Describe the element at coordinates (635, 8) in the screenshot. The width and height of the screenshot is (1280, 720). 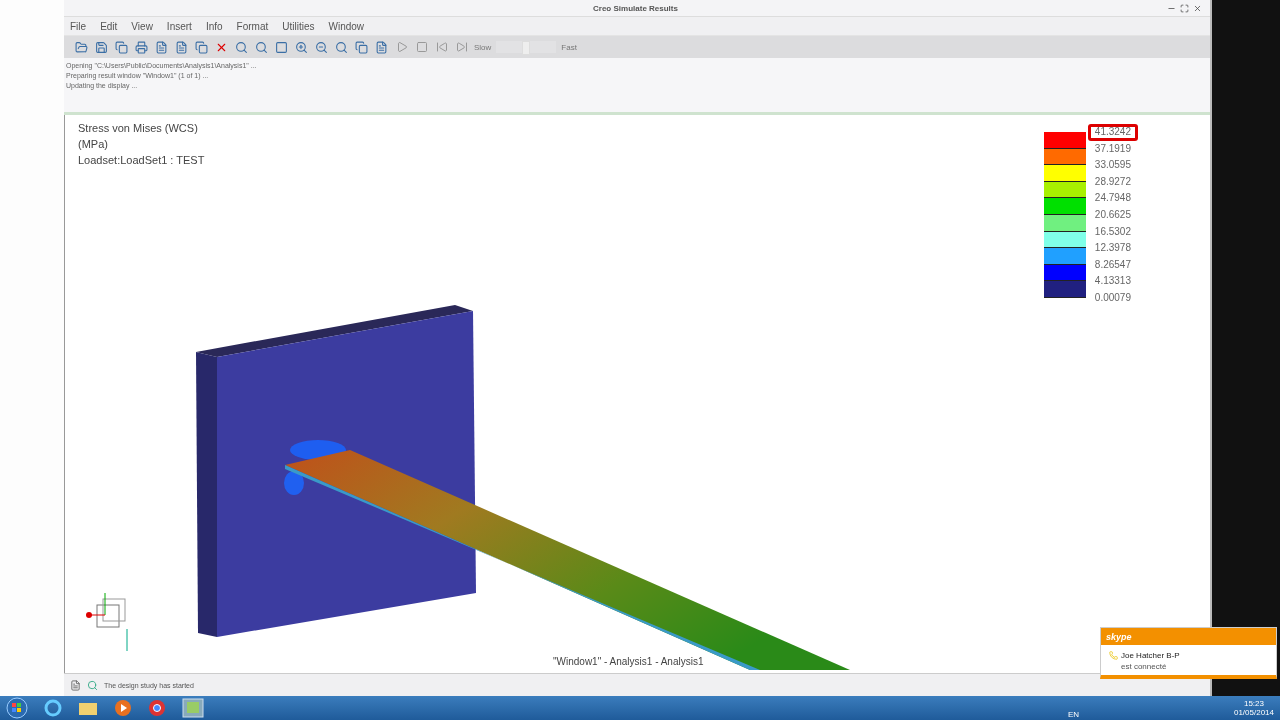
I see `window-title: Creo Simulate Results` at that location.